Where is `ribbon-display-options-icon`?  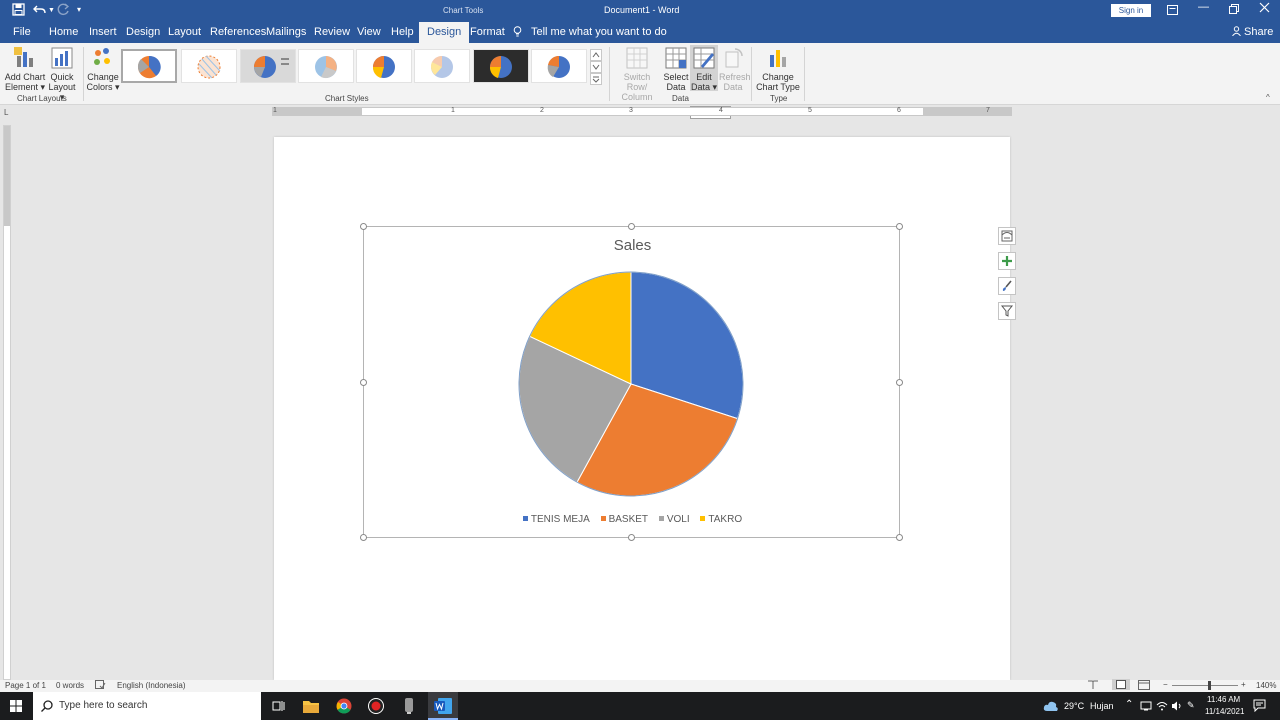 ribbon-display-options-icon is located at coordinates (1172, 11).